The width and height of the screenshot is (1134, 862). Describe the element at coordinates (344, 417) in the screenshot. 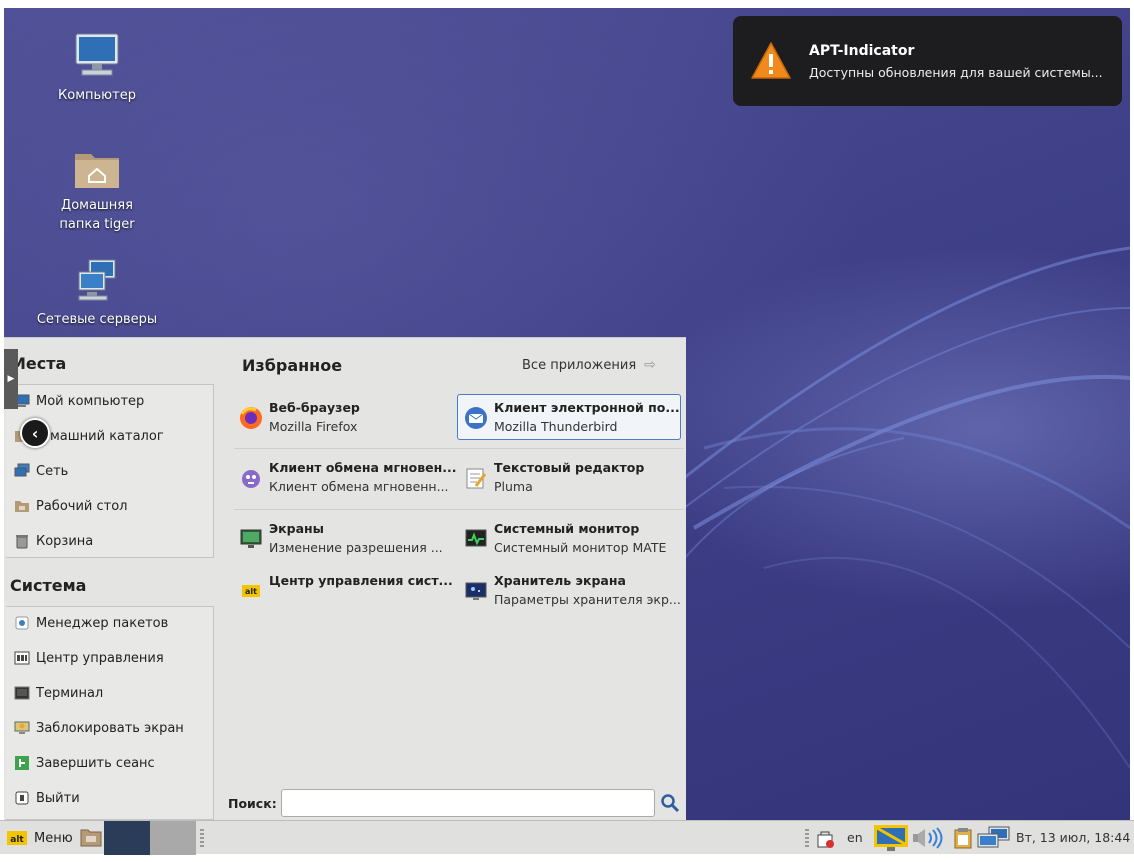

I see `favorite-firefox: Веб-браузер Mozilla Firefox` at that location.